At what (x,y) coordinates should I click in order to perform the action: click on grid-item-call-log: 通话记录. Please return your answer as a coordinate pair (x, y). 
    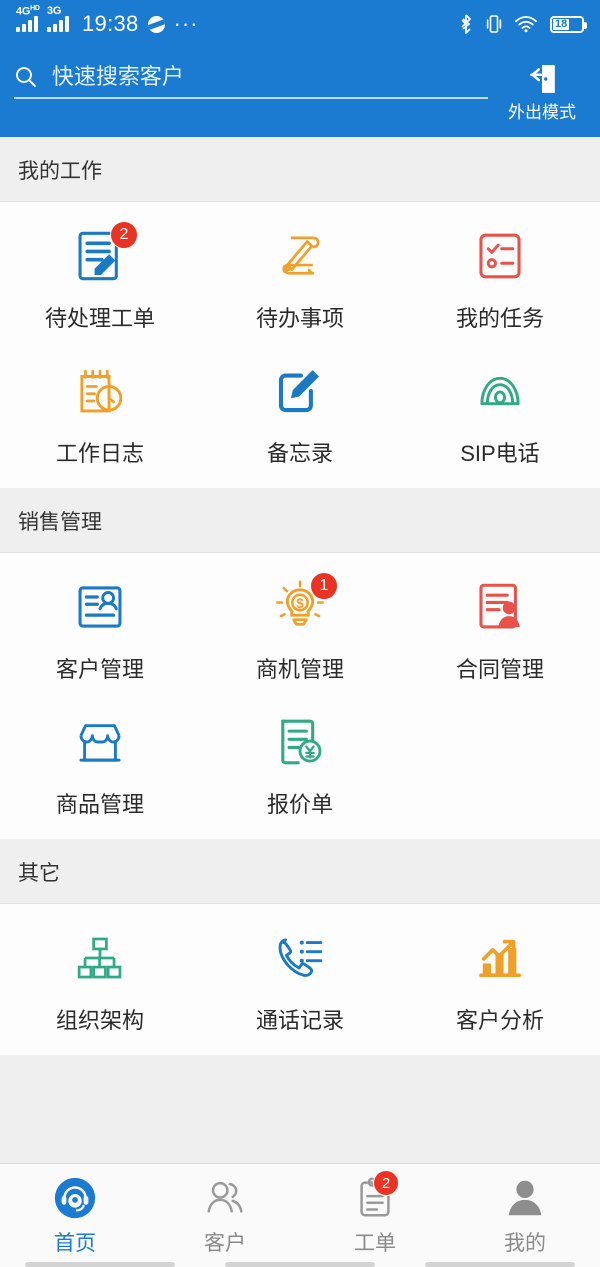
    Looking at the image, I should click on (300, 977).